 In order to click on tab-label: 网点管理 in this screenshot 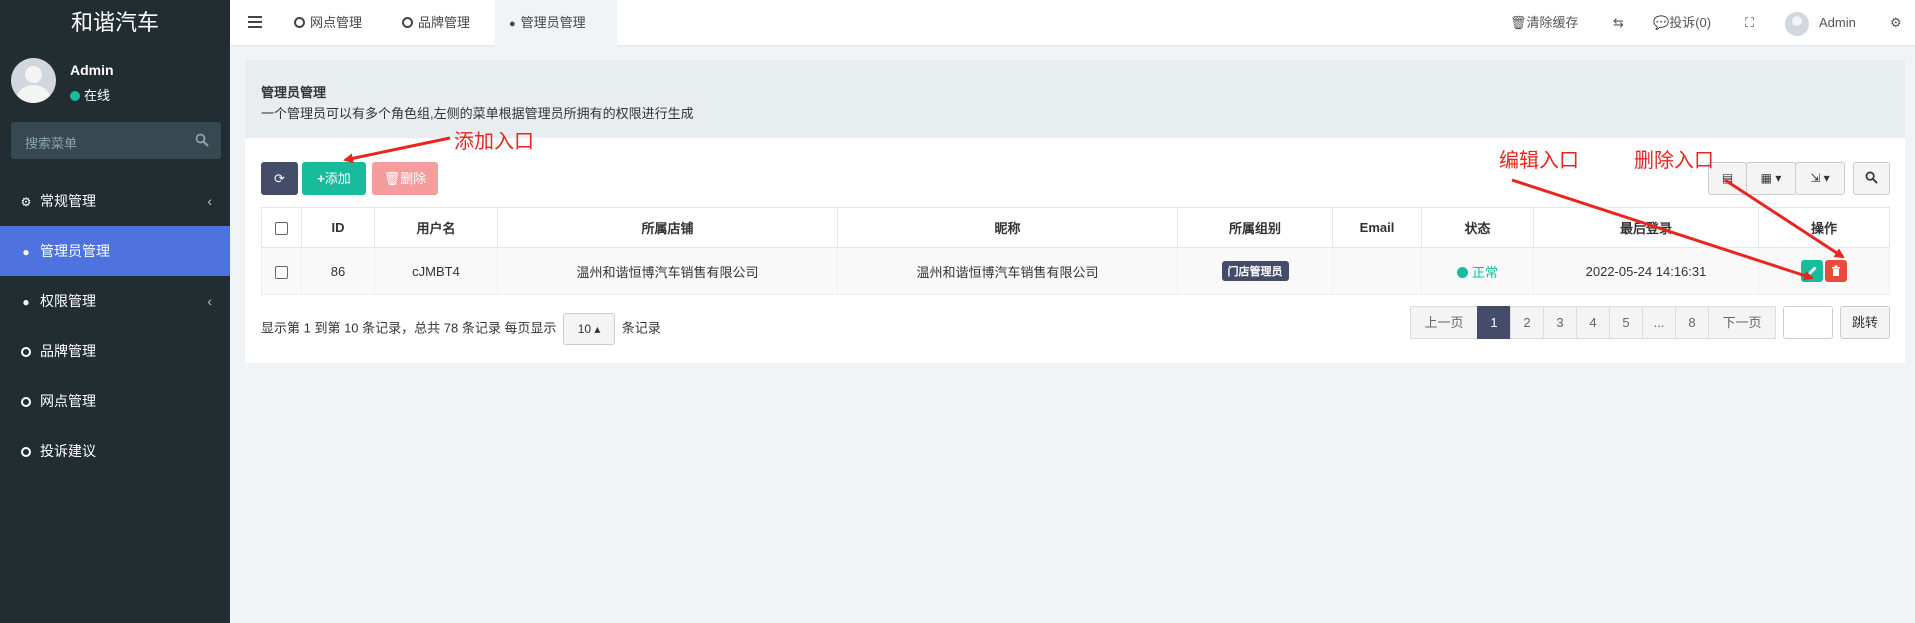, I will do `click(336, 22)`.